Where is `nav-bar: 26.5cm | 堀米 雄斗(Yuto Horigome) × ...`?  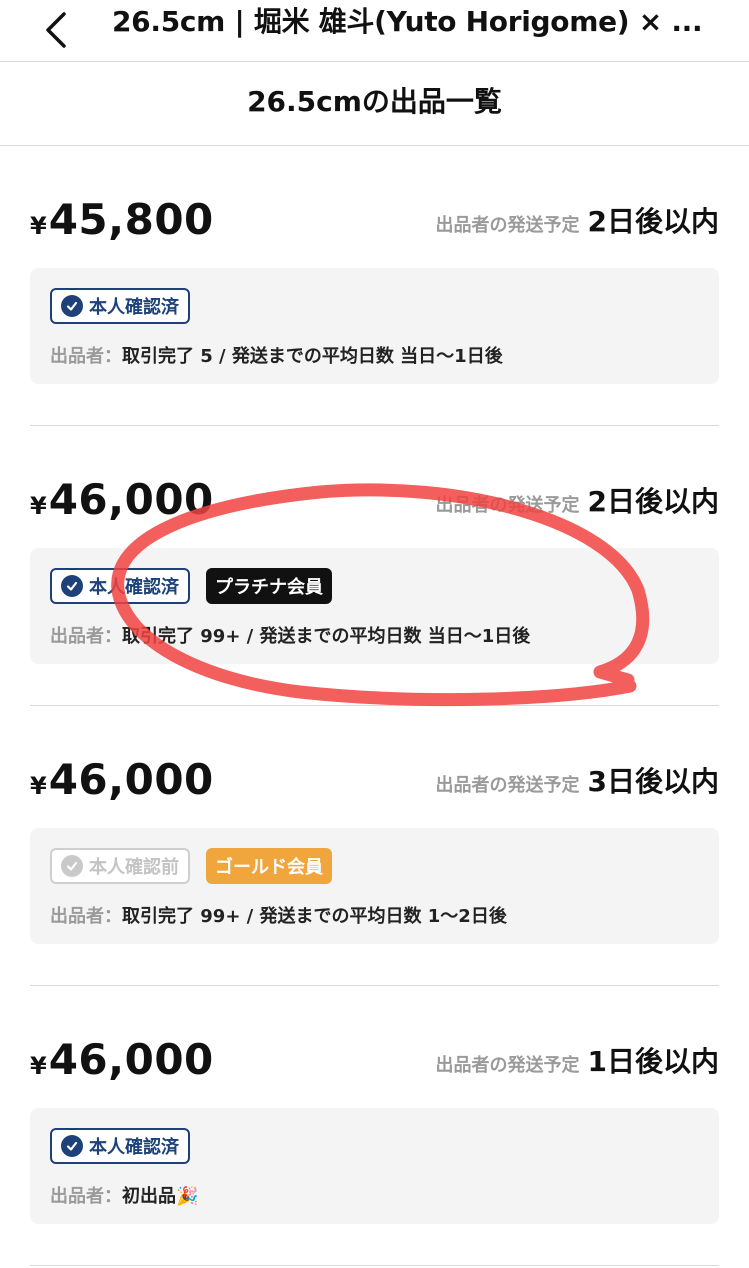 nav-bar: 26.5cm | 堀米 雄斗(Yuto Horigome) × ... is located at coordinates (374, 31).